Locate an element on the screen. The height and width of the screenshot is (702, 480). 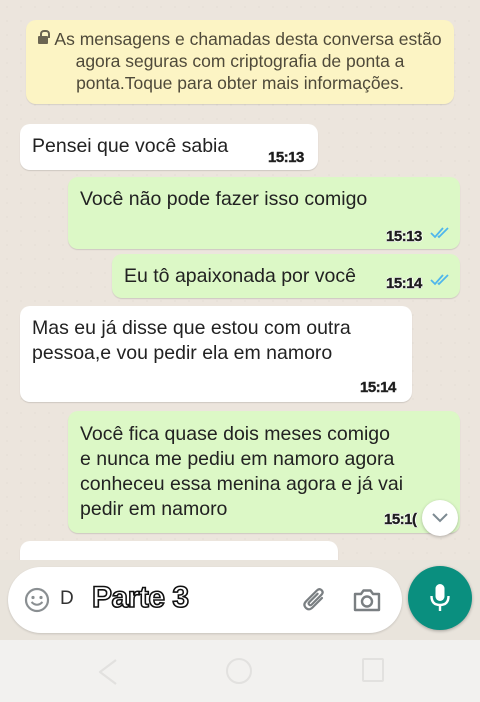
emoji-icon is located at coordinates (37, 600).